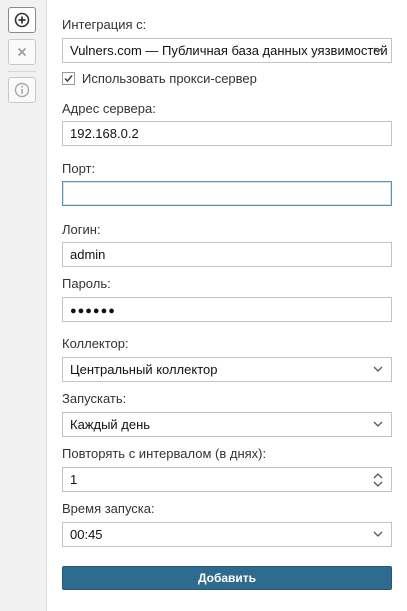 The height and width of the screenshot is (611, 407). I want to click on plus-circle-icon, so click(22, 20).